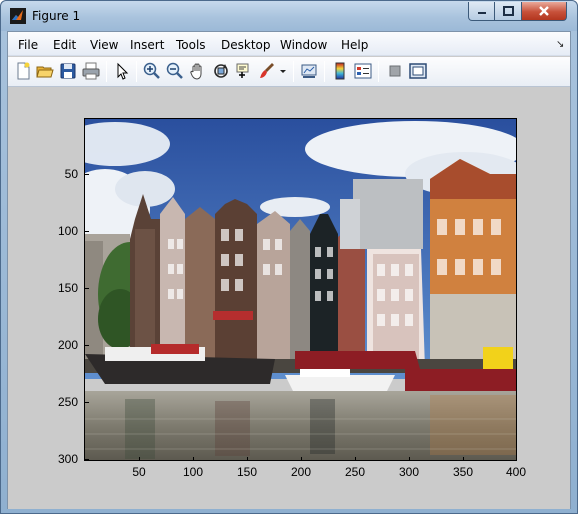 This screenshot has width=578, height=514. What do you see at coordinates (191, 45) in the screenshot?
I see `menu-tools: Tools` at bounding box center [191, 45].